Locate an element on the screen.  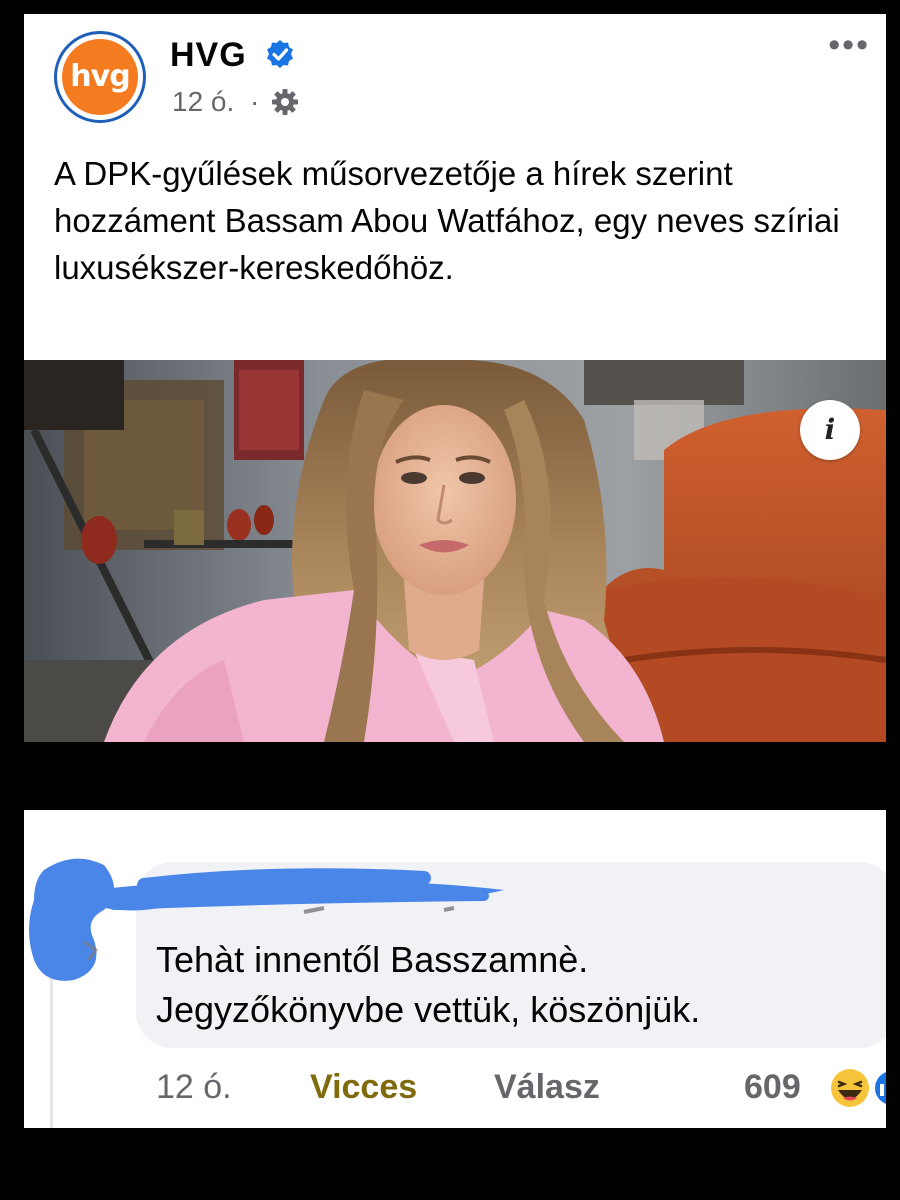
logo-text: hvg is located at coordinates (100, 76).